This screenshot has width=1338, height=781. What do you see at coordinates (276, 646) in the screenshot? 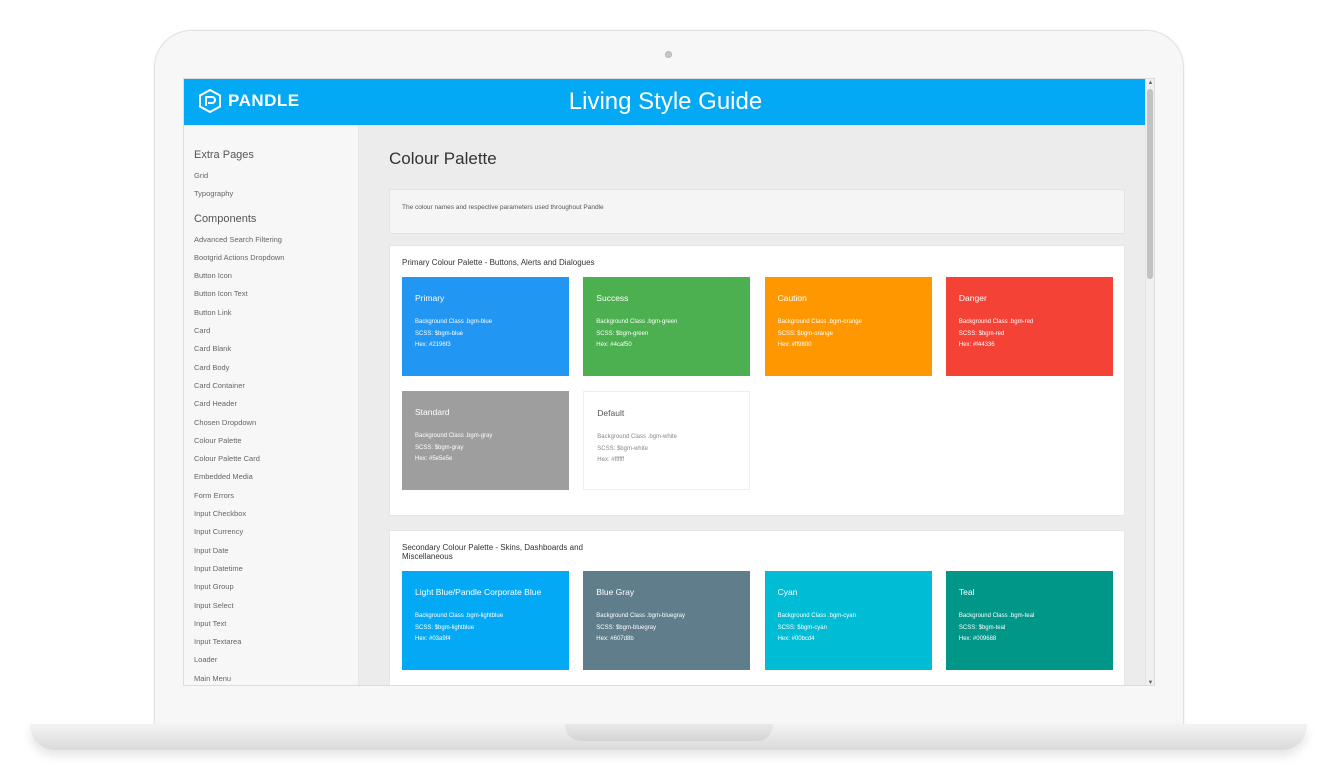
I see `sidebar-item-component: Input Textarea` at bounding box center [276, 646].